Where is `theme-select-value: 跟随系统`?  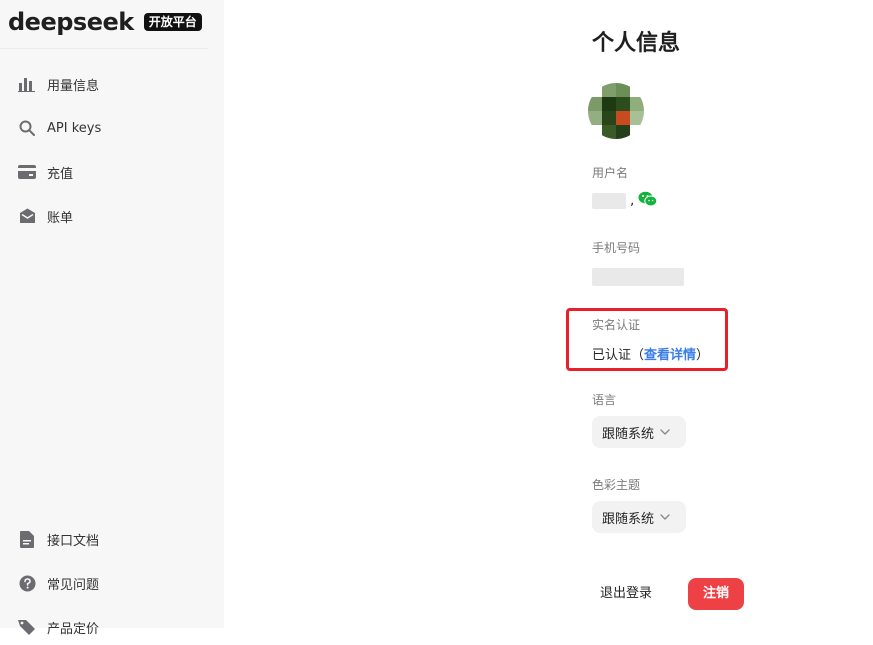 theme-select-value: 跟随系统 is located at coordinates (628, 519).